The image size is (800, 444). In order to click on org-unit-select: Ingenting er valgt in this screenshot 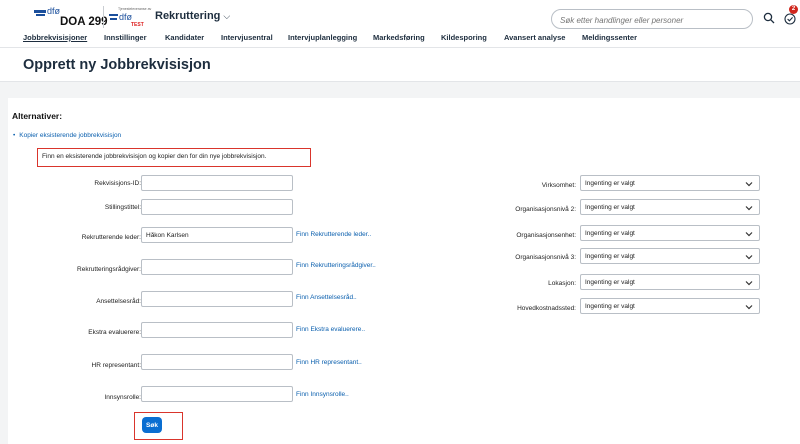, I will do `click(670, 233)`.